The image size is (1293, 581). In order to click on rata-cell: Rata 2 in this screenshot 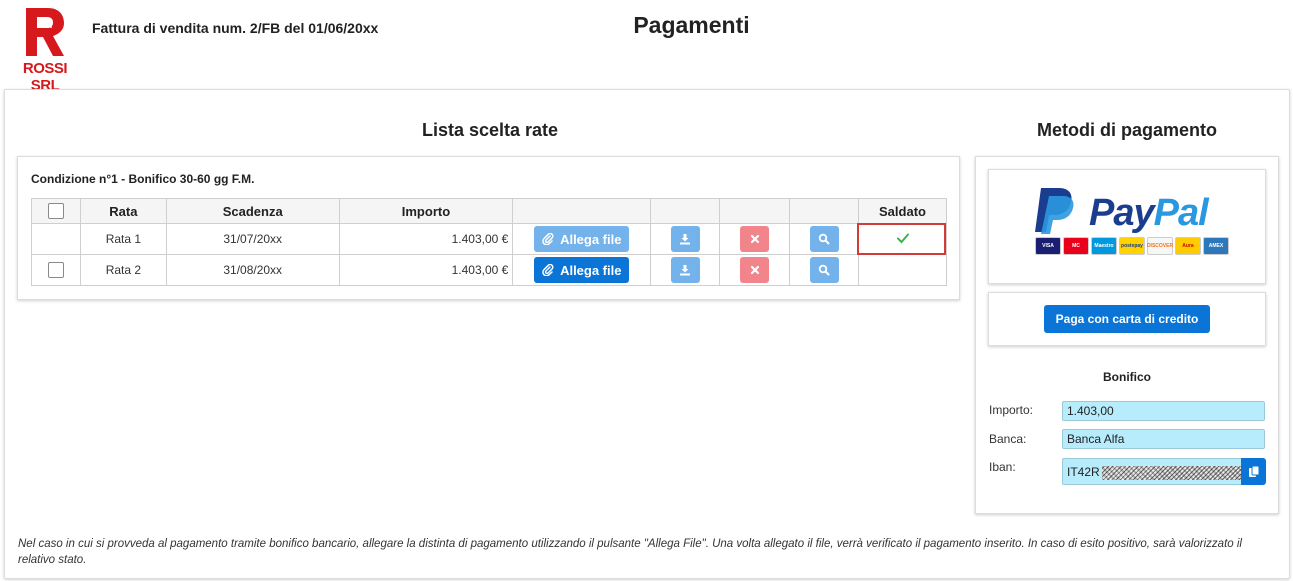, I will do `click(123, 270)`.